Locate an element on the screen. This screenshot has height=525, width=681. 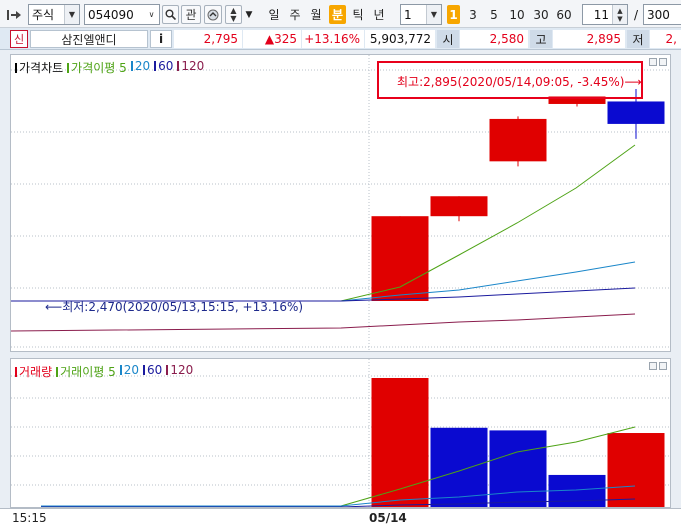
period-minute: 분 is located at coordinates (337, 14).